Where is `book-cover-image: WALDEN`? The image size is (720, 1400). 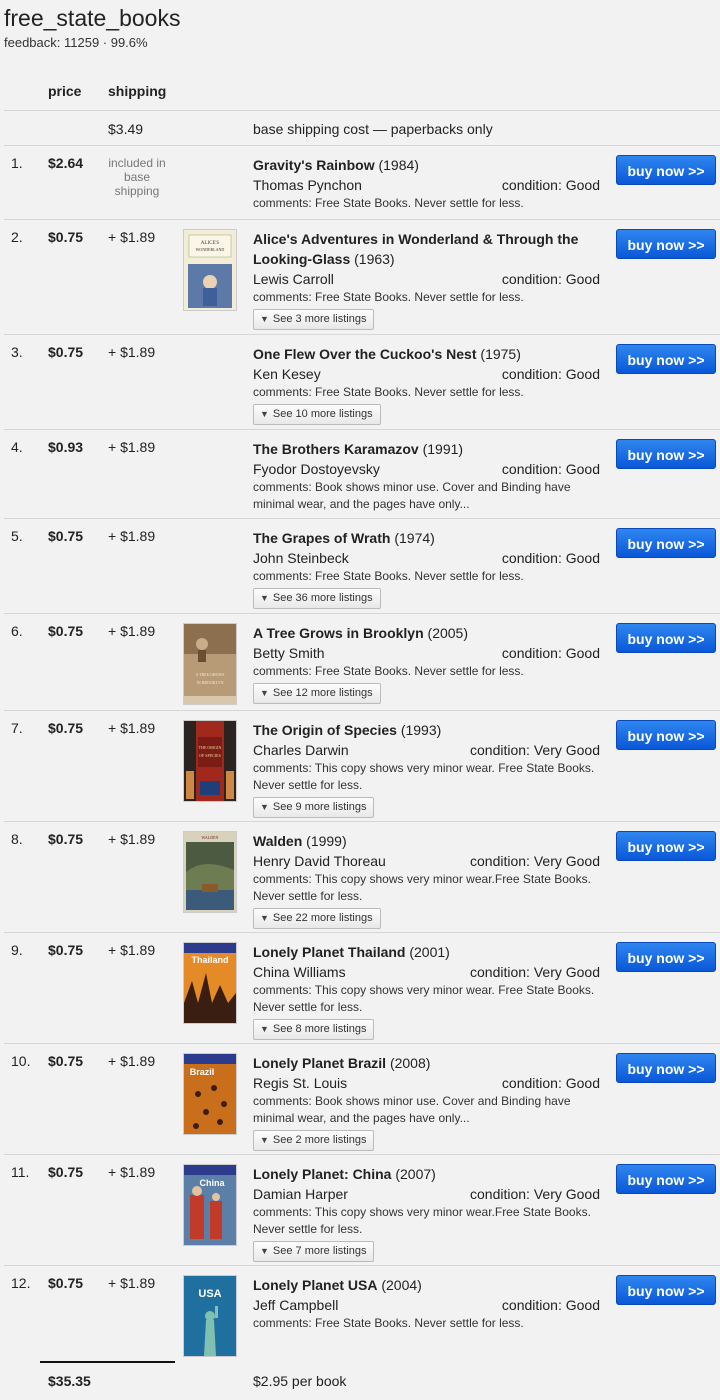
book-cover-image: WALDEN is located at coordinates (210, 872).